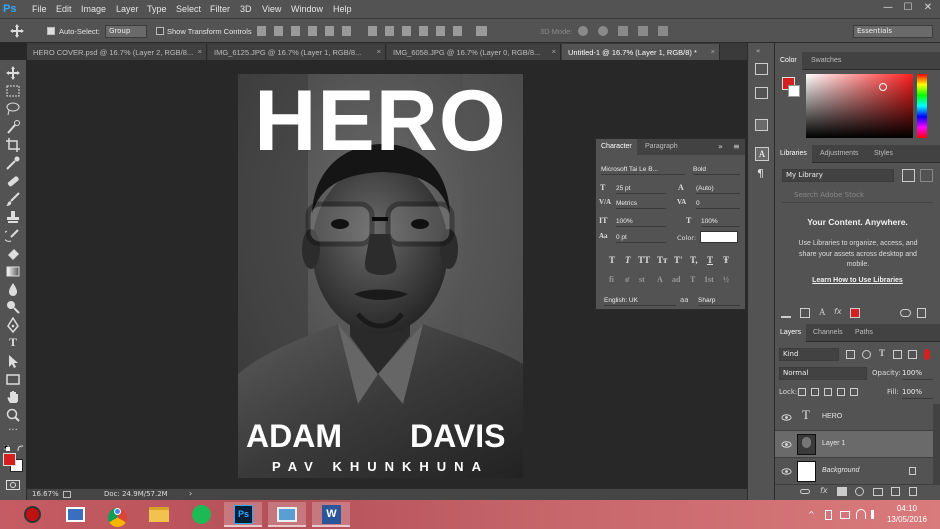  Describe the element at coordinates (907, 519) in the screenshot. I see `clock-date: 13/05/2016` at that location.